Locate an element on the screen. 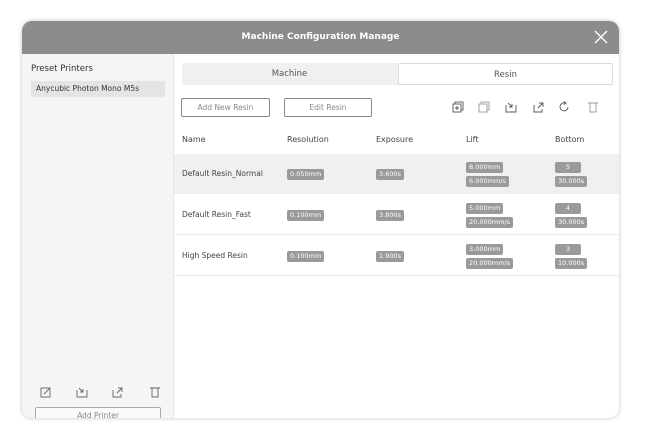 The image size is (647, 423). delete-icon is located at coordinates (155, 392).